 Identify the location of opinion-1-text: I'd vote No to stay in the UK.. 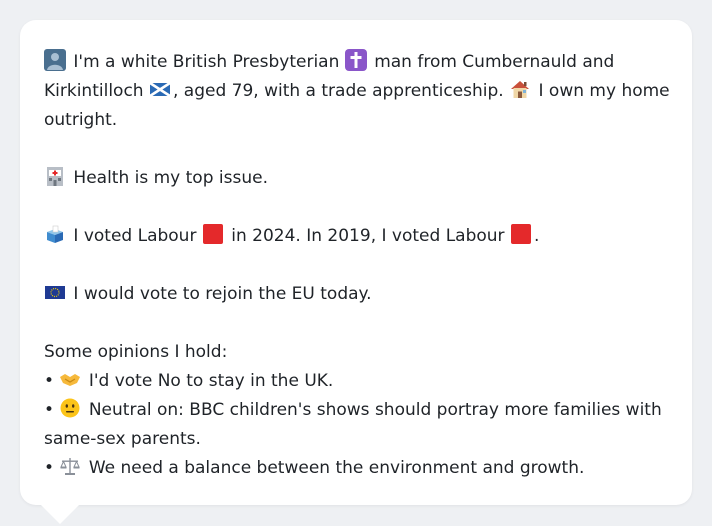
(211, 381).